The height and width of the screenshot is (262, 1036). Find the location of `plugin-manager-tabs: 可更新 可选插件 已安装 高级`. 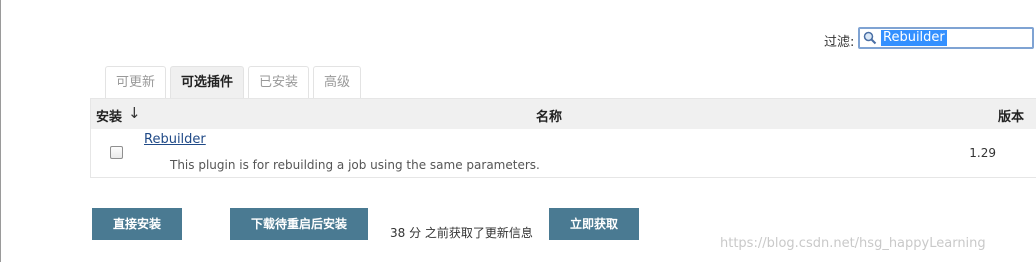

plugin-manager-tabs: 可更新 可选插件 已安装 高级 is located at coordinates (235, 82).